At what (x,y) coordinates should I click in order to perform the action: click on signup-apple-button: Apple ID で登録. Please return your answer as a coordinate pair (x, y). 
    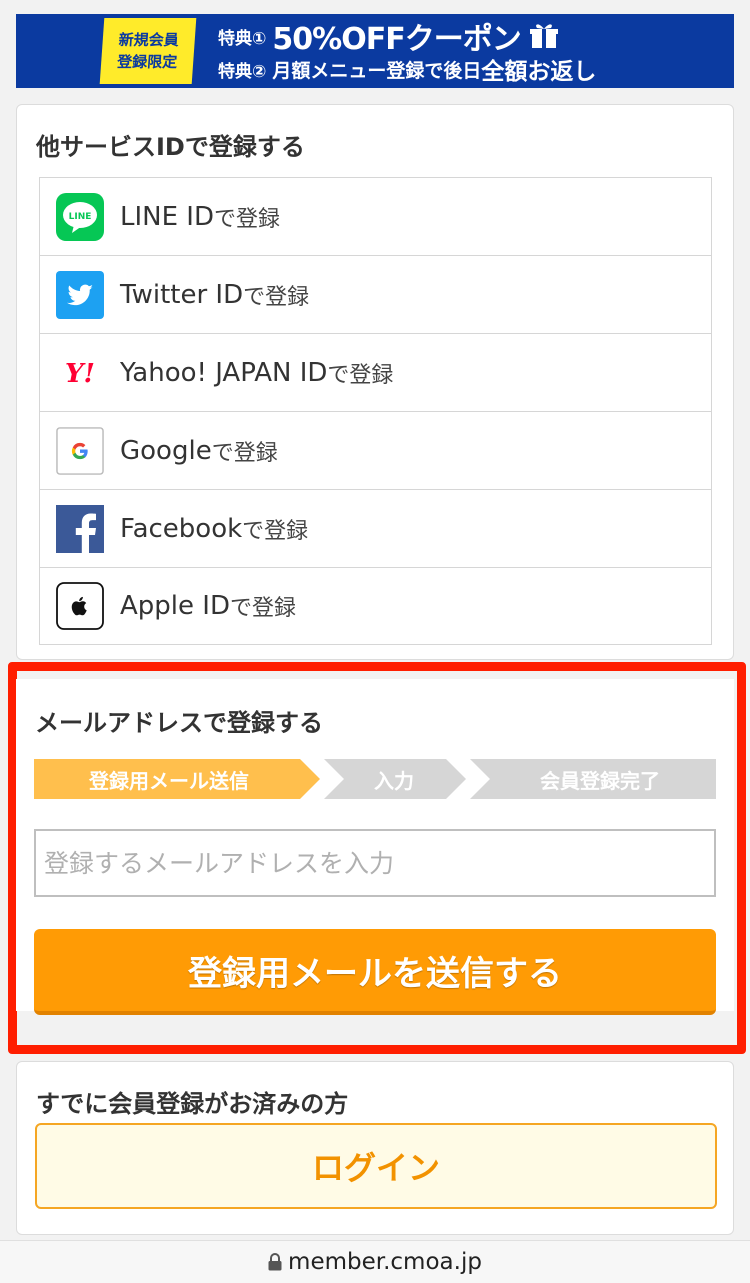
    Looking at the image, I should click on (375, 606).